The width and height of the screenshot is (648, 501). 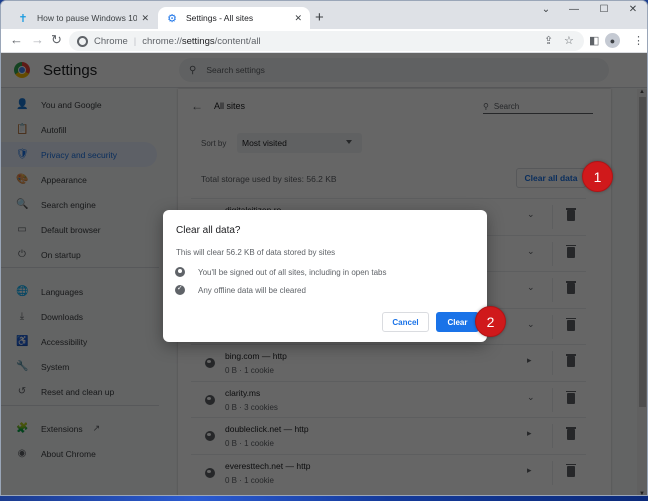 I want to click on offline-check-icon, so click(x=180, y=289).